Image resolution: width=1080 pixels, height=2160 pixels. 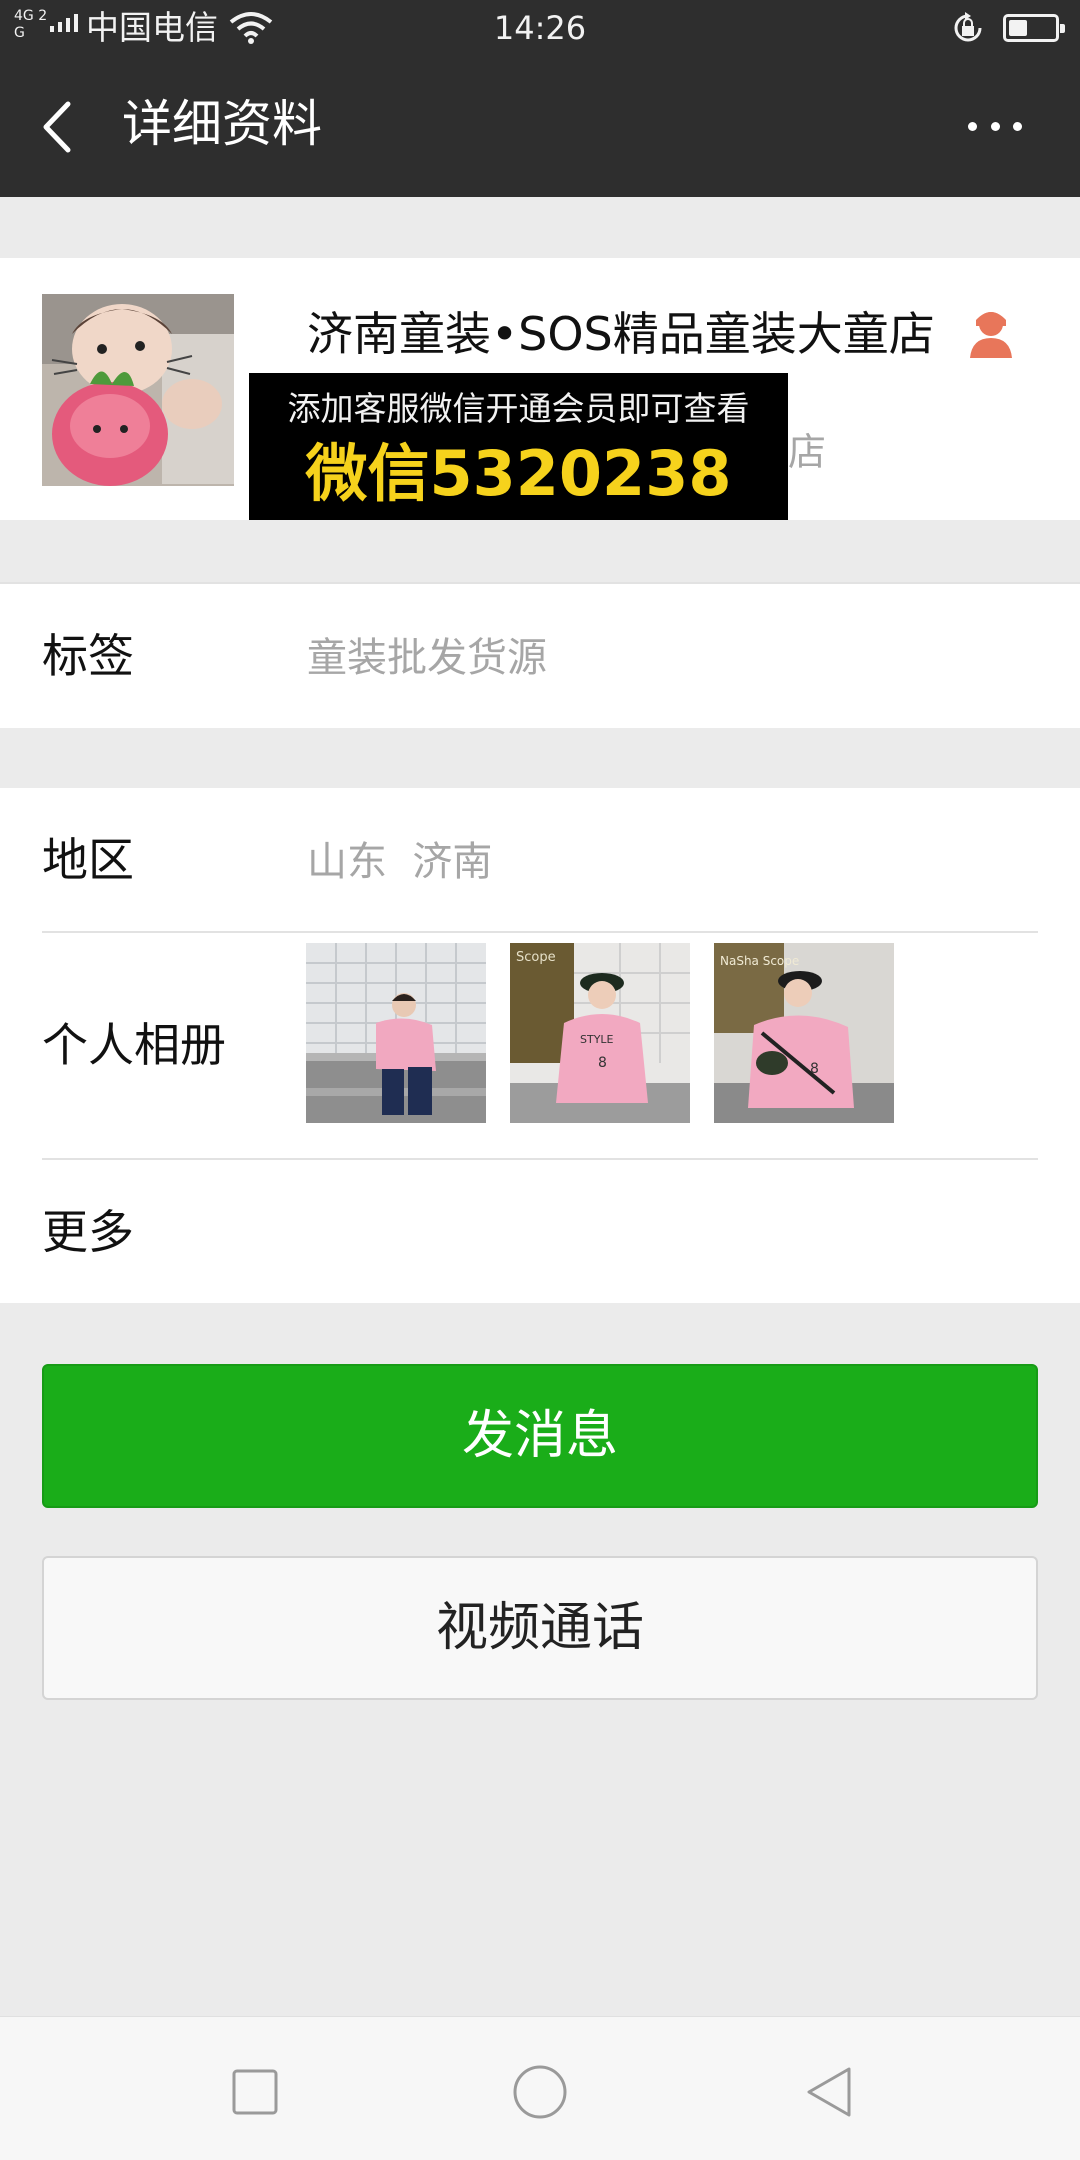 I want to click on rotation-lock-icon, so click(x=968, y=27).